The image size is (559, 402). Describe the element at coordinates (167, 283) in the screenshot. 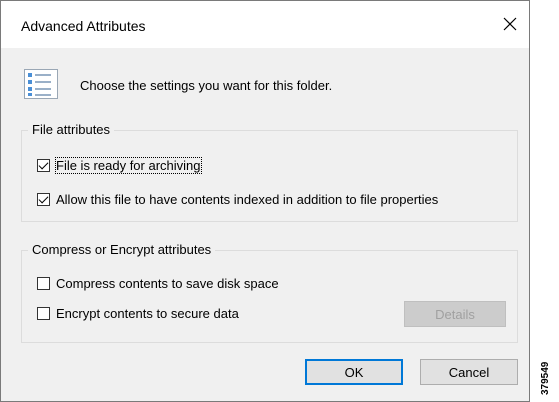

I see `compress-label: Compress contents to save disk space` at that location.